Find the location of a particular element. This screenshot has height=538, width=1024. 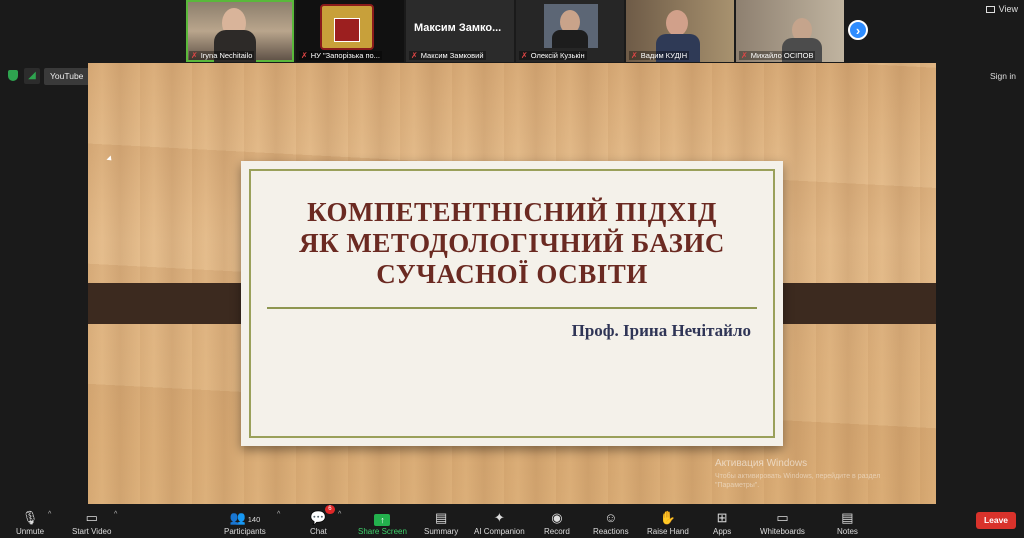

connection-signal-icon: ◢ is located at coordinates (32, 76).